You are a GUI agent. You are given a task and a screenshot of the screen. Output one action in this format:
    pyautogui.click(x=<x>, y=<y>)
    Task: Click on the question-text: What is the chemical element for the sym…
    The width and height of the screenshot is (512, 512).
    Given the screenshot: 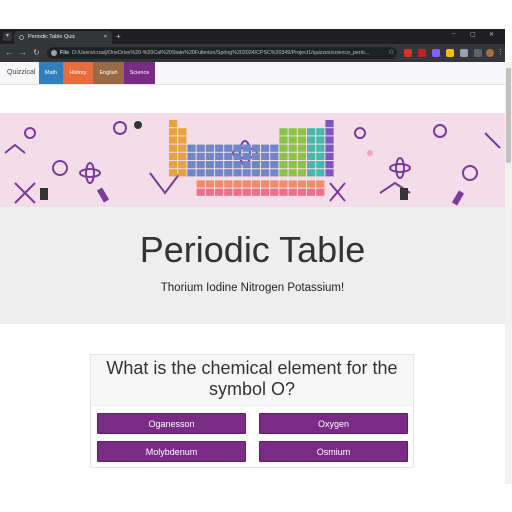 What is the action you would take?
    pyautogui.click(x=252, y=378)
    